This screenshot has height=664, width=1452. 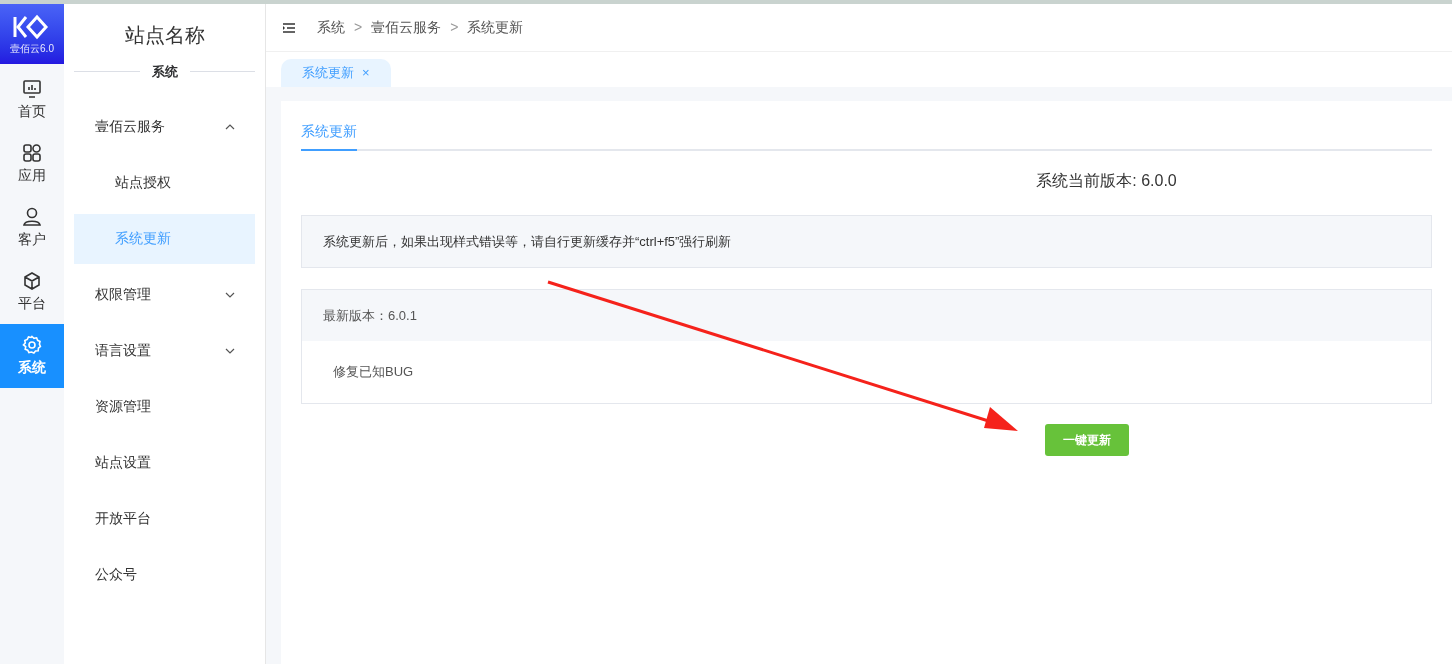 I want to click on cube-icon, so click(x=32, y=280).